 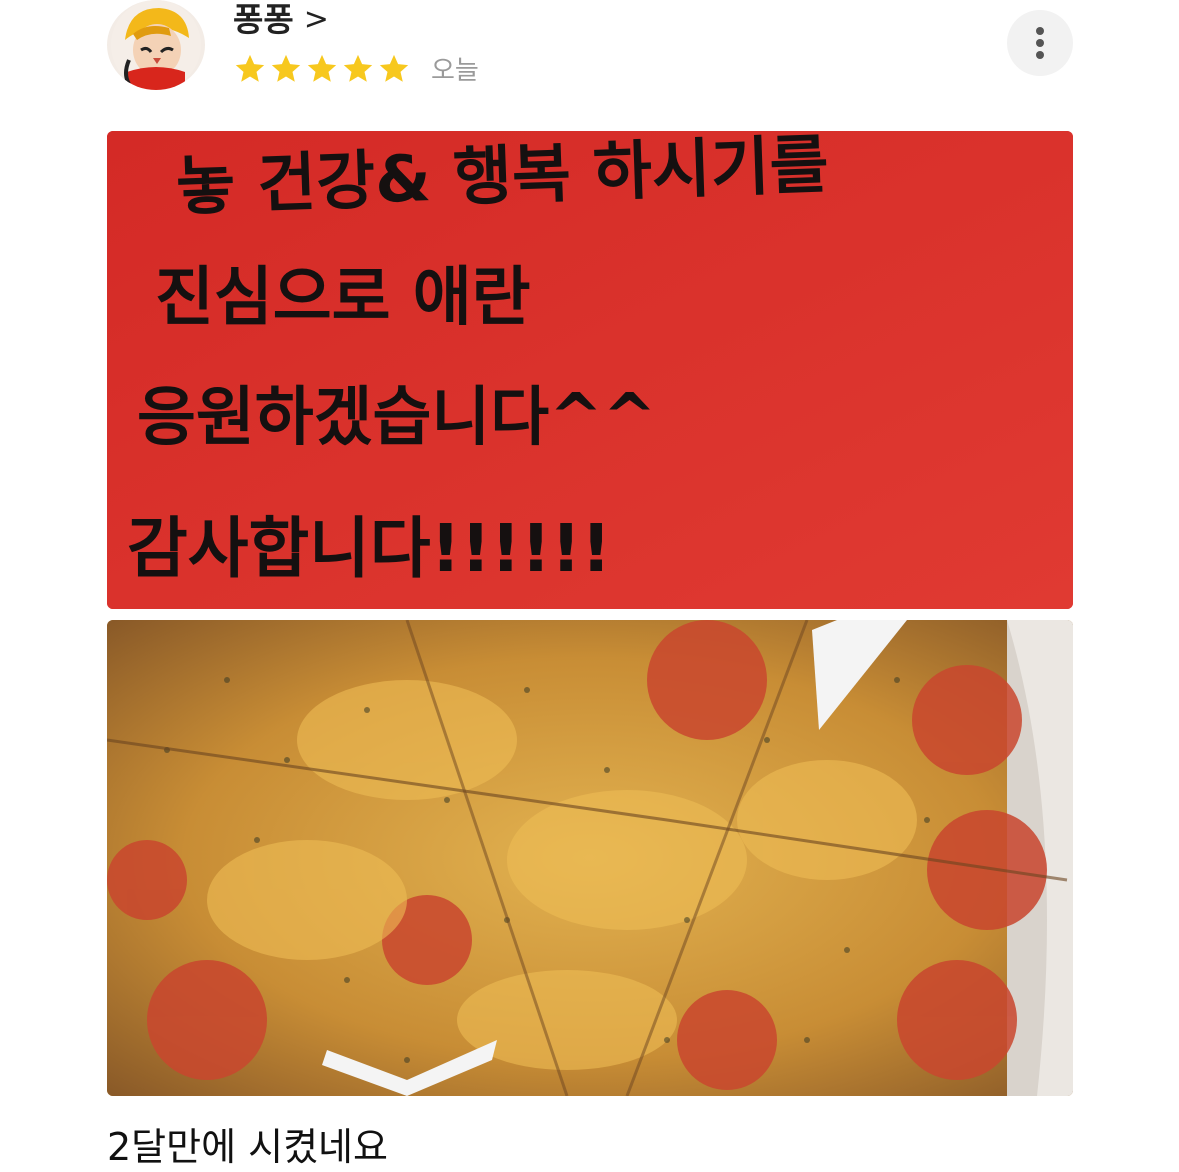 I want to click on star-rating, so click(x=322, y=69).